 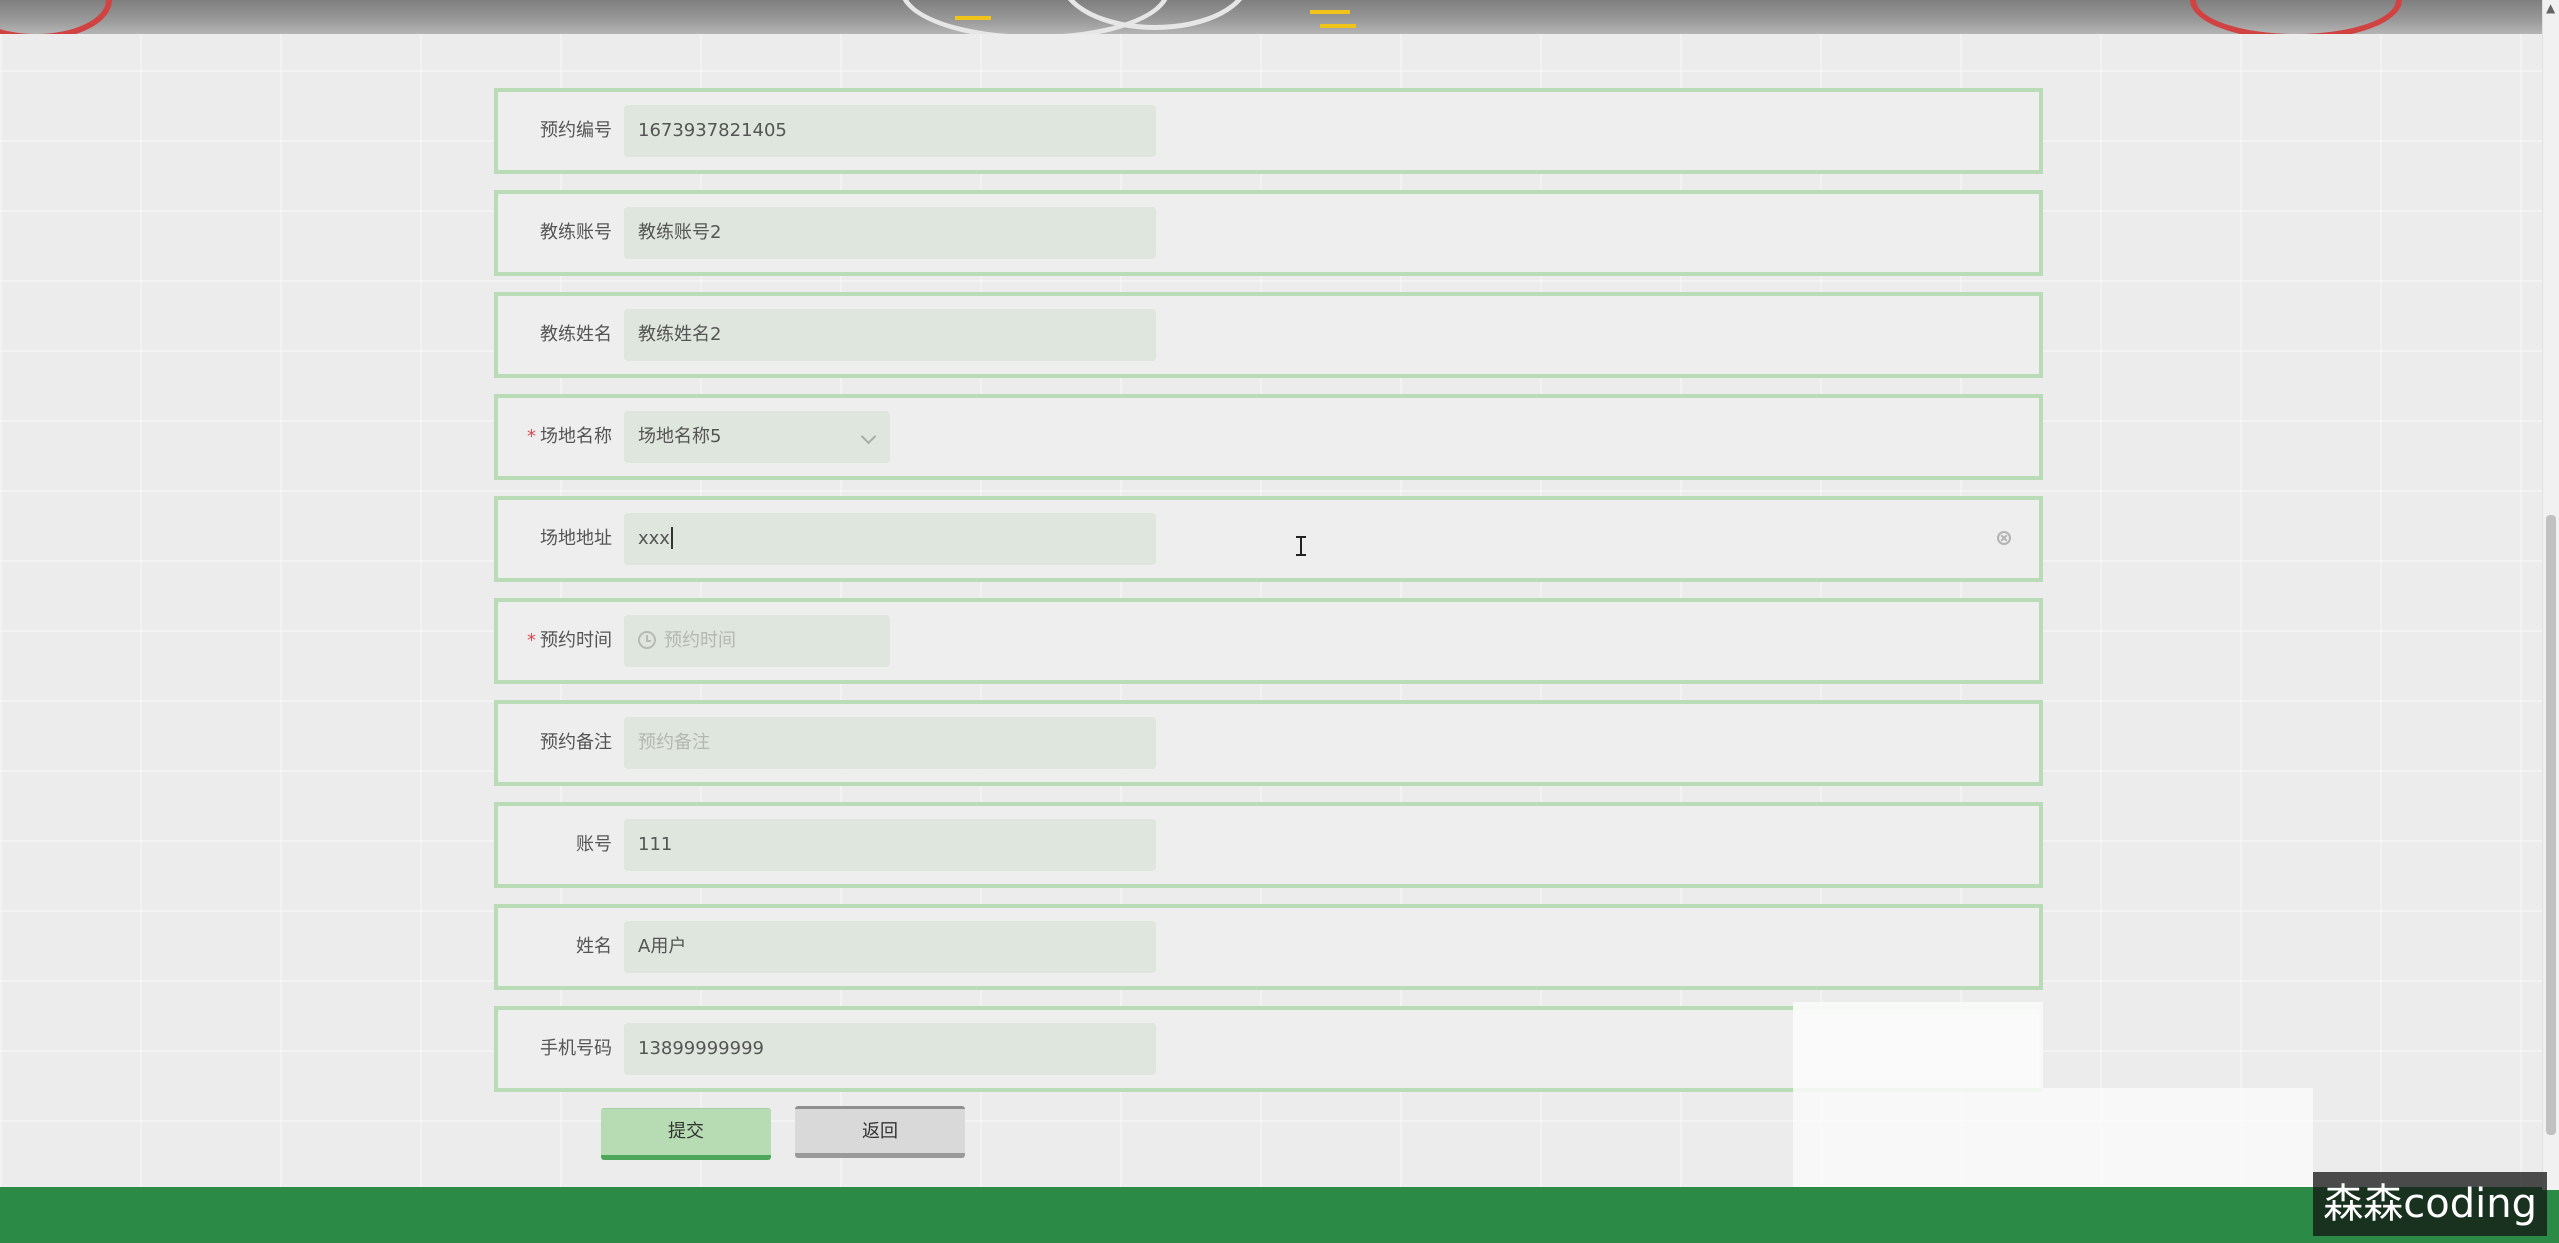 I want to click on field-label: 手机号码, so click(x=576, y=1048).